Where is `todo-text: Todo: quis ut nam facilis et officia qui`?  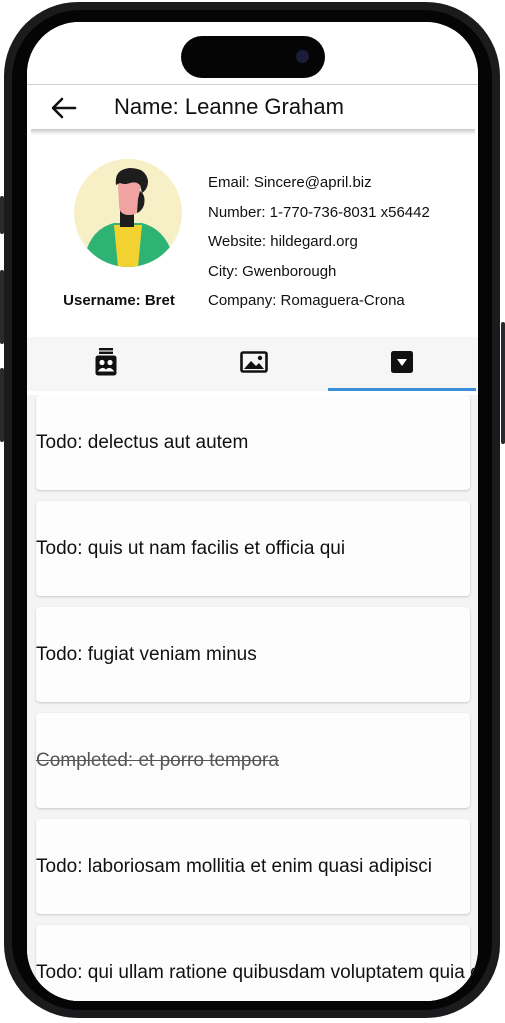
todo-text: Todo: quis ut nam facilis et officia qui is located at coordinates (191, 548).